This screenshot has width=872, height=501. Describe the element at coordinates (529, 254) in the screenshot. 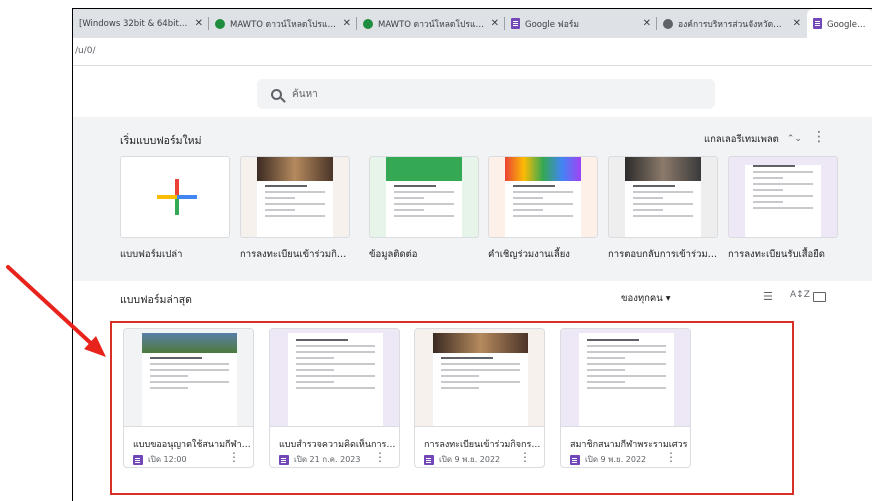

I see `template-caption: คำเชิญร่วมงานเลี้ยง` at that location.